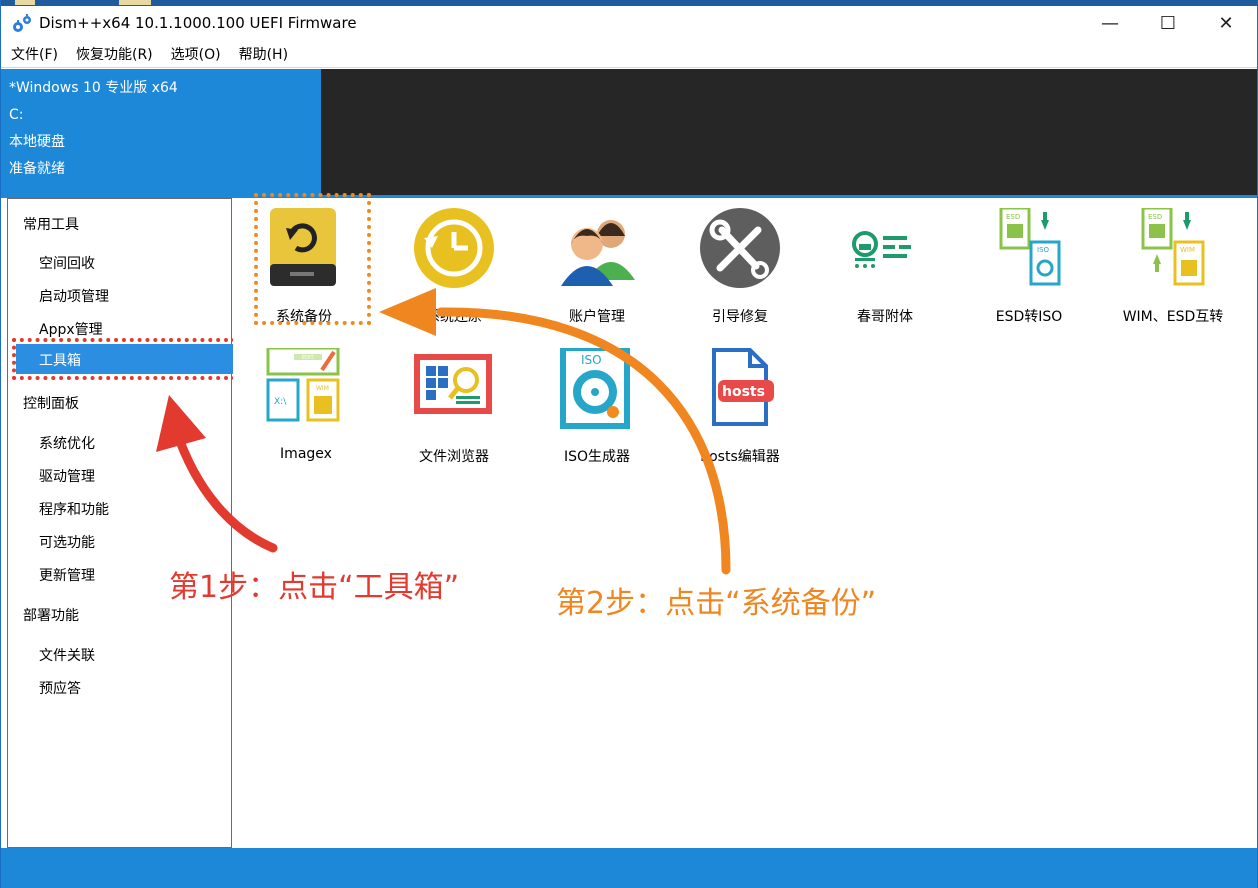 Image resolution: width=1258 pixels, height=888 pixels. What do you see at coordinates (595, 387) in the screenshot?
I see `iso-maker-icon: ISO` at bounding box center [595, 387].